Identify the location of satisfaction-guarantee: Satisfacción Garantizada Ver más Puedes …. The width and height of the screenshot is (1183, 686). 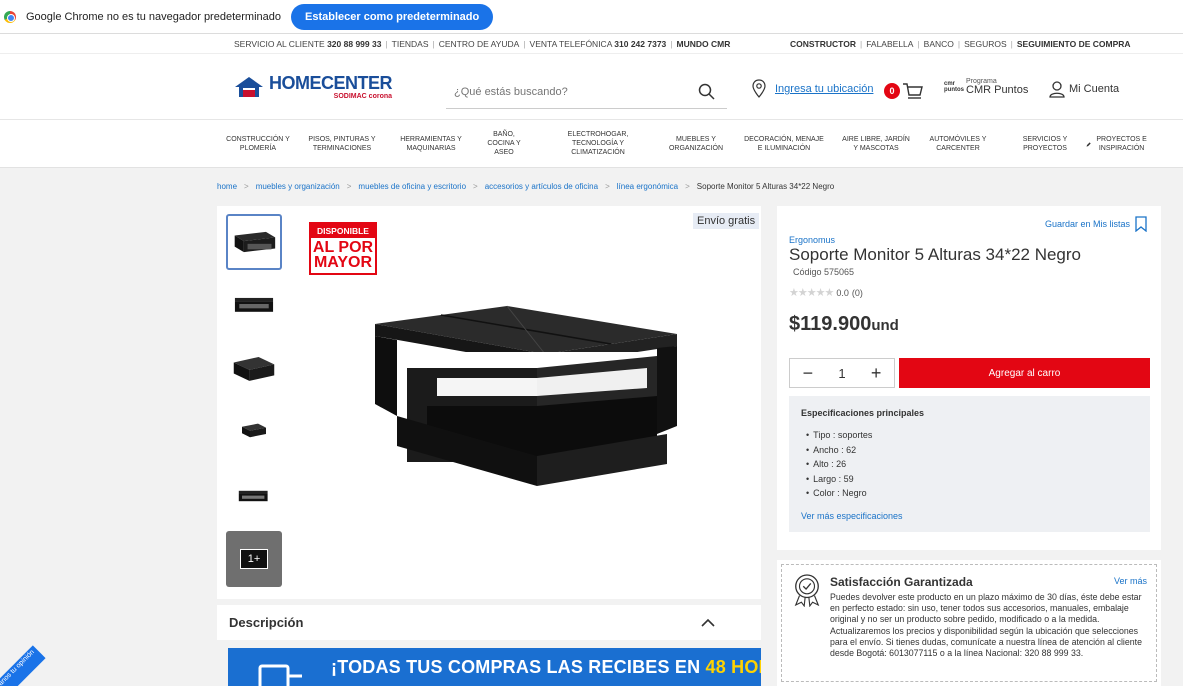
(969, 623).